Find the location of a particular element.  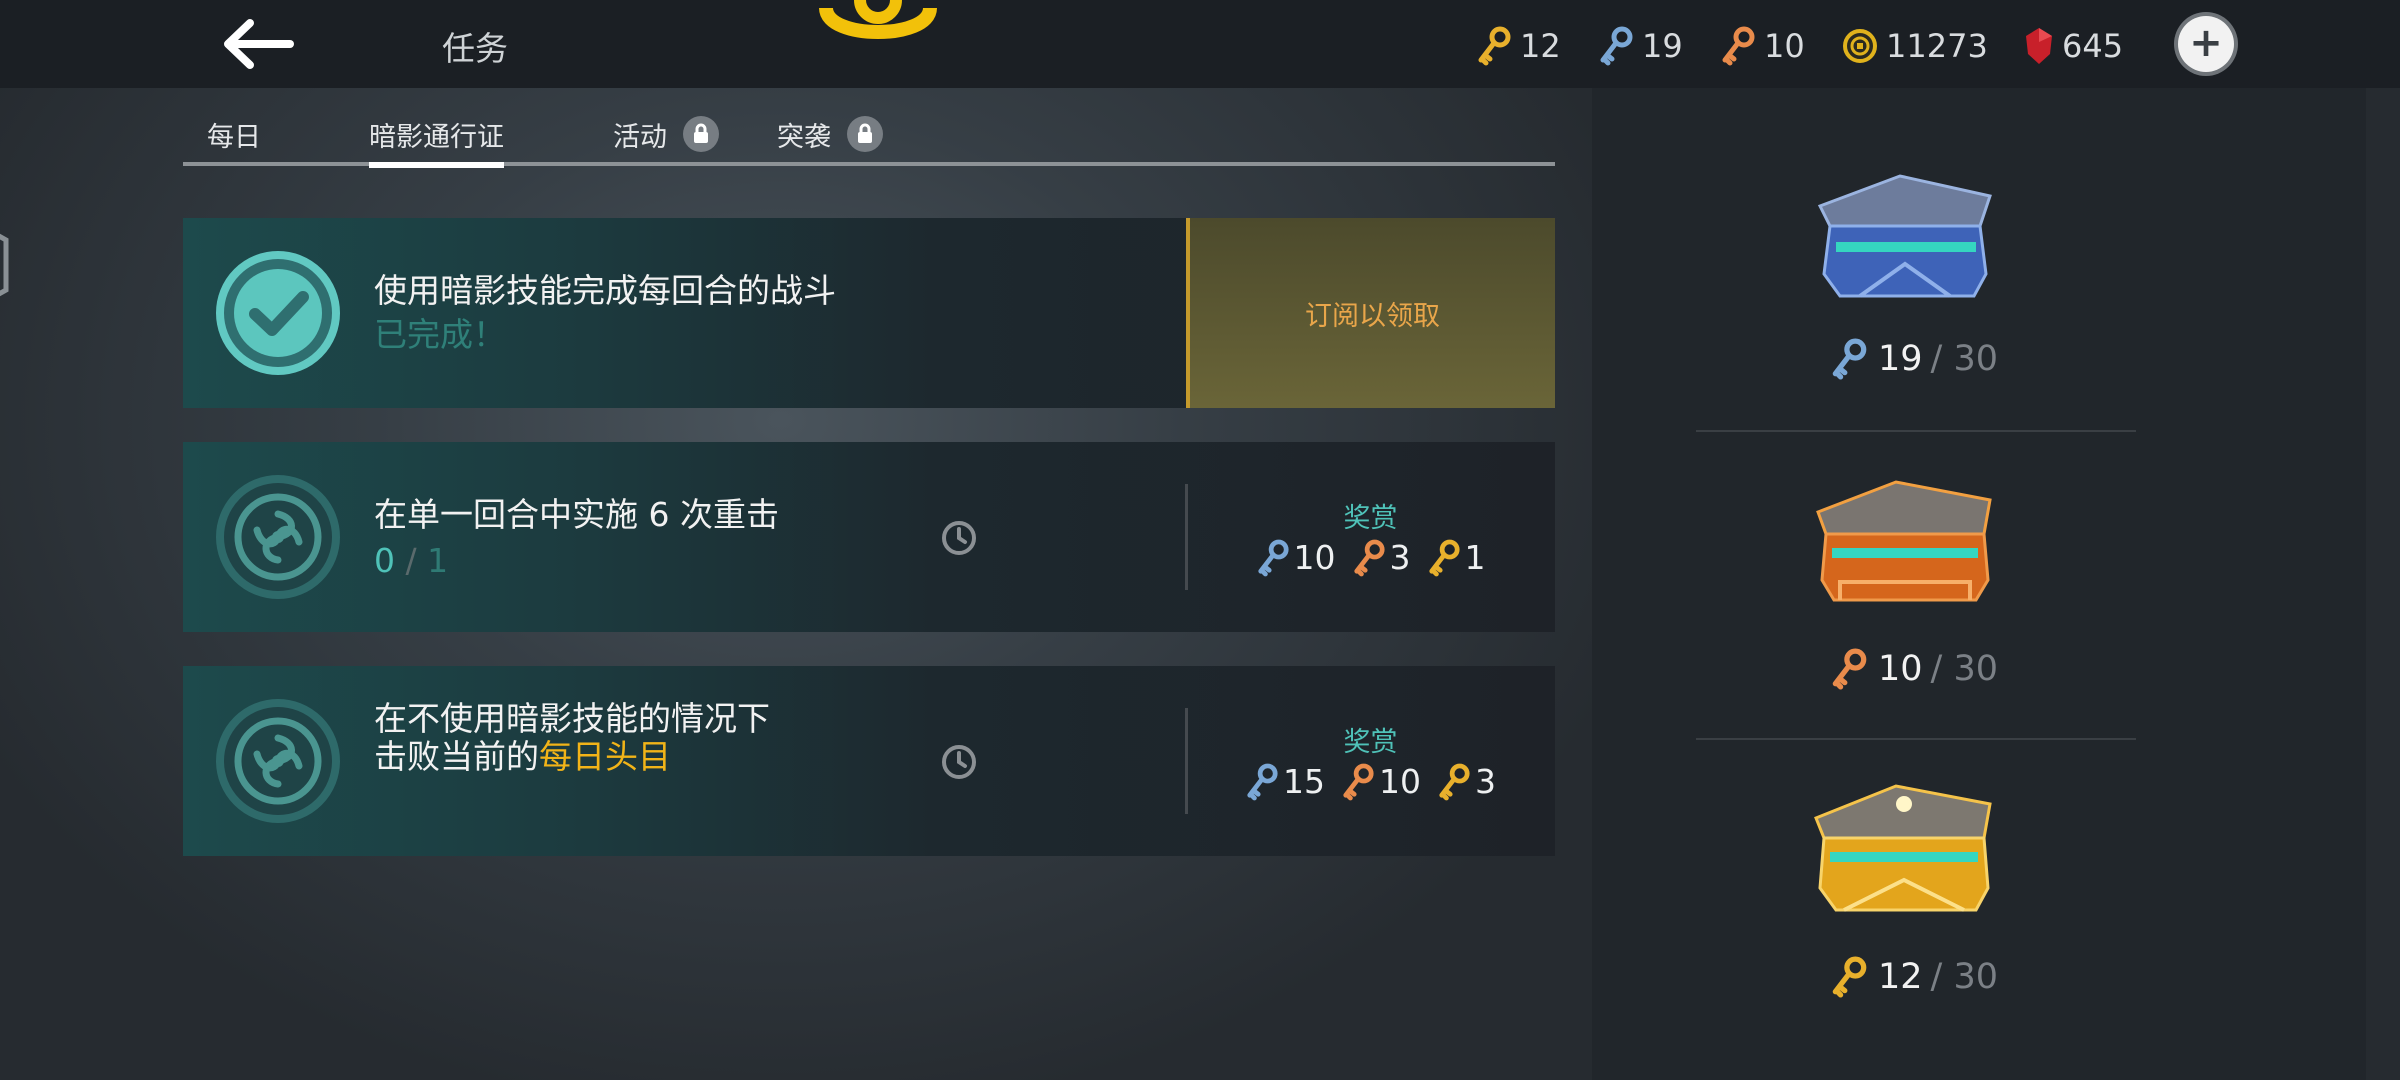

blue-key-counter: 19 is located at coordinates (1640, 46).